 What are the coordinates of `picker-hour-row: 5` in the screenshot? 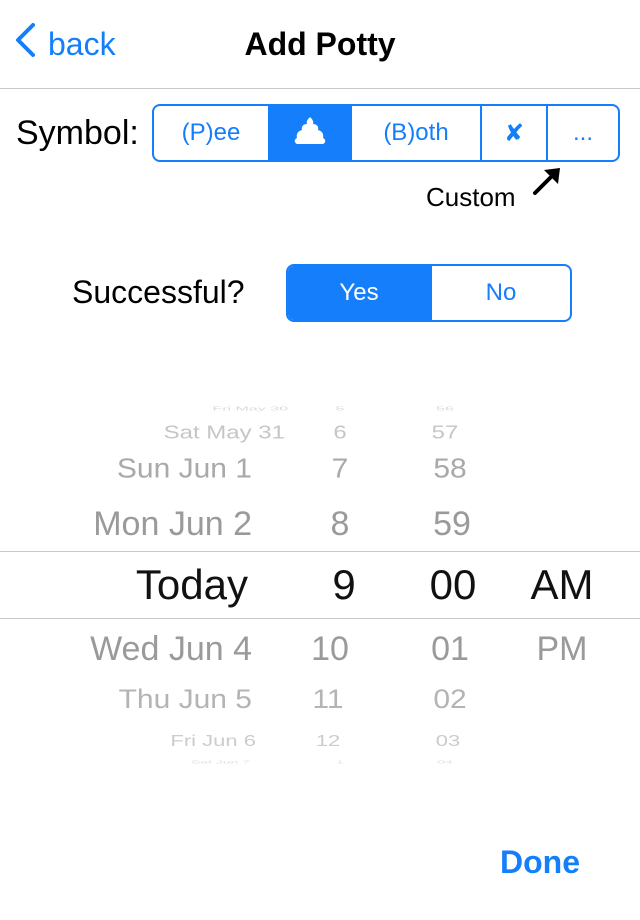 It's located at (340, 409).